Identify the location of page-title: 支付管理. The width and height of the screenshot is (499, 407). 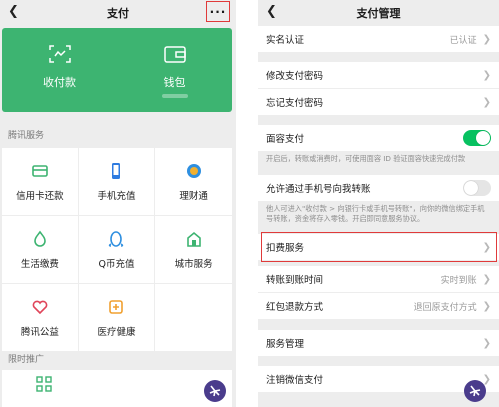
(378, 13).